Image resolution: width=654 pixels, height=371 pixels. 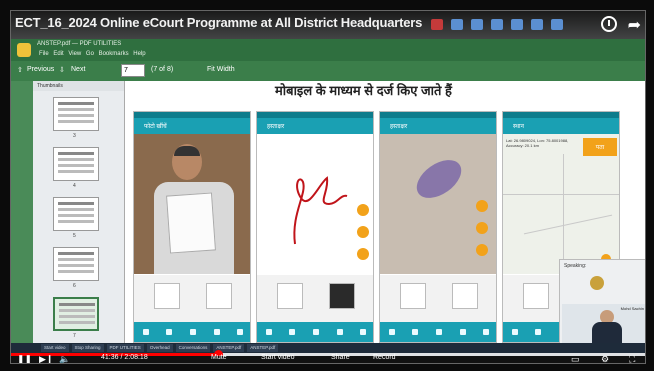 I want to click on phone-appbar-title: स्थान, so click(x=561, y=126).